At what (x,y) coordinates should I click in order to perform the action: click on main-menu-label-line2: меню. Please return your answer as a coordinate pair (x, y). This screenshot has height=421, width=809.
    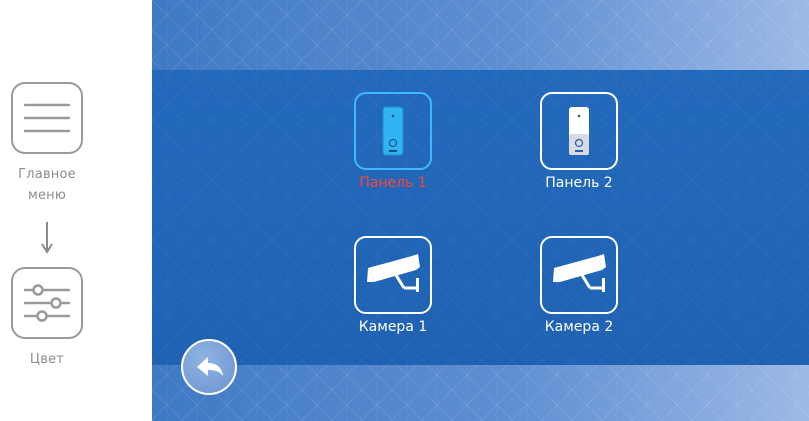
    Looking at the image, I should click on (47, 195).